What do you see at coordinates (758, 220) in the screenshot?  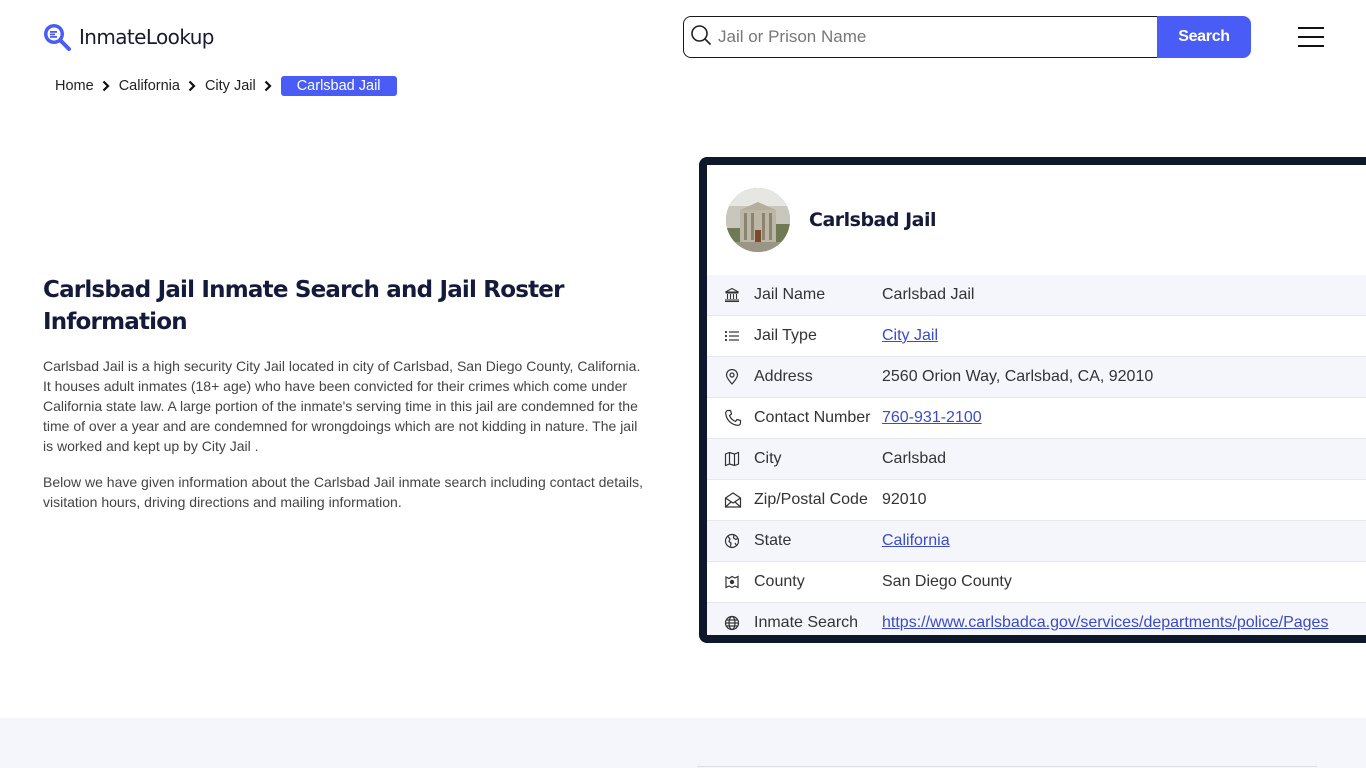 I see `jail-photo` at bounding box center [758, 220].